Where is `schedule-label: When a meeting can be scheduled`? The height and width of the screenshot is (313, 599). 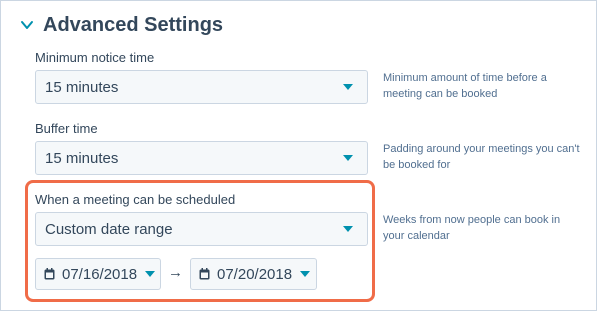 schedule-label: When a meeting can be scheduled is located at coordinates (135, 199).